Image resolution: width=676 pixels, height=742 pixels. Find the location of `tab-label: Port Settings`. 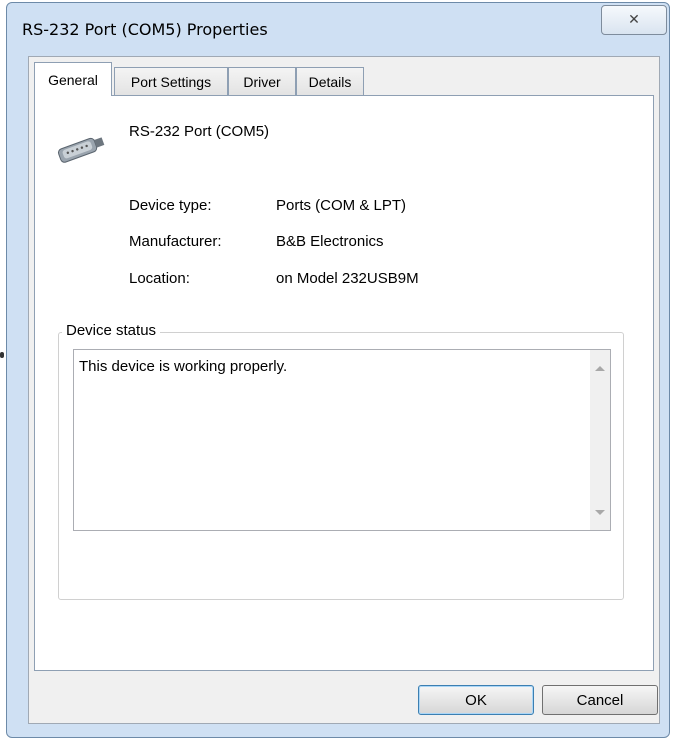

tab-label: Port Settings is located at coordinates (171, 81).